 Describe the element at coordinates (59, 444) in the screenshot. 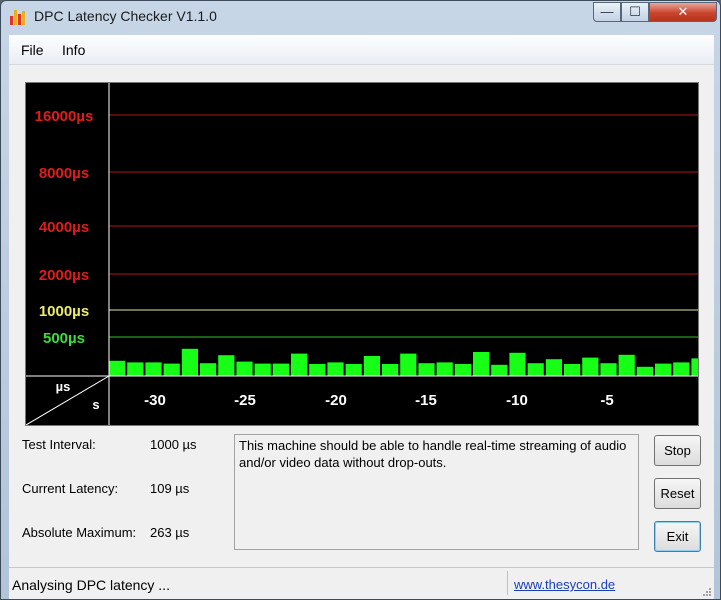

I see `test-interval-label: Test Interval:` at that location.